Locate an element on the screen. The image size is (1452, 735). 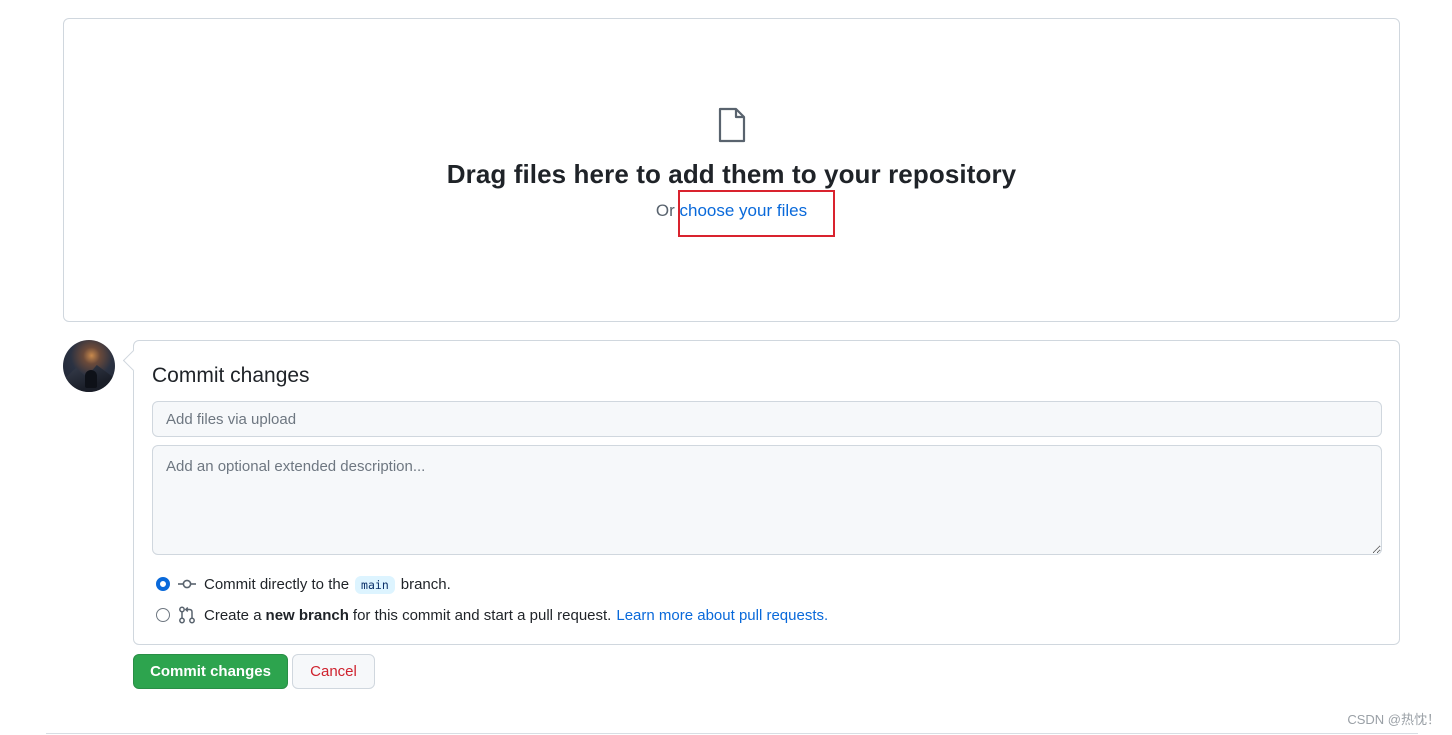
git-commit-icon is located at coordinates (187, 584).